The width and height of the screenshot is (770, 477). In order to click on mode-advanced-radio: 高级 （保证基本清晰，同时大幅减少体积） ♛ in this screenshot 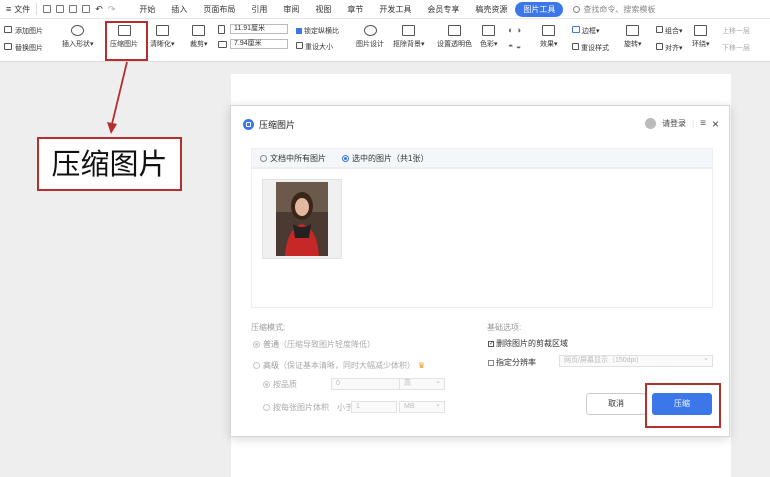, I will do `click(339, 365)`.